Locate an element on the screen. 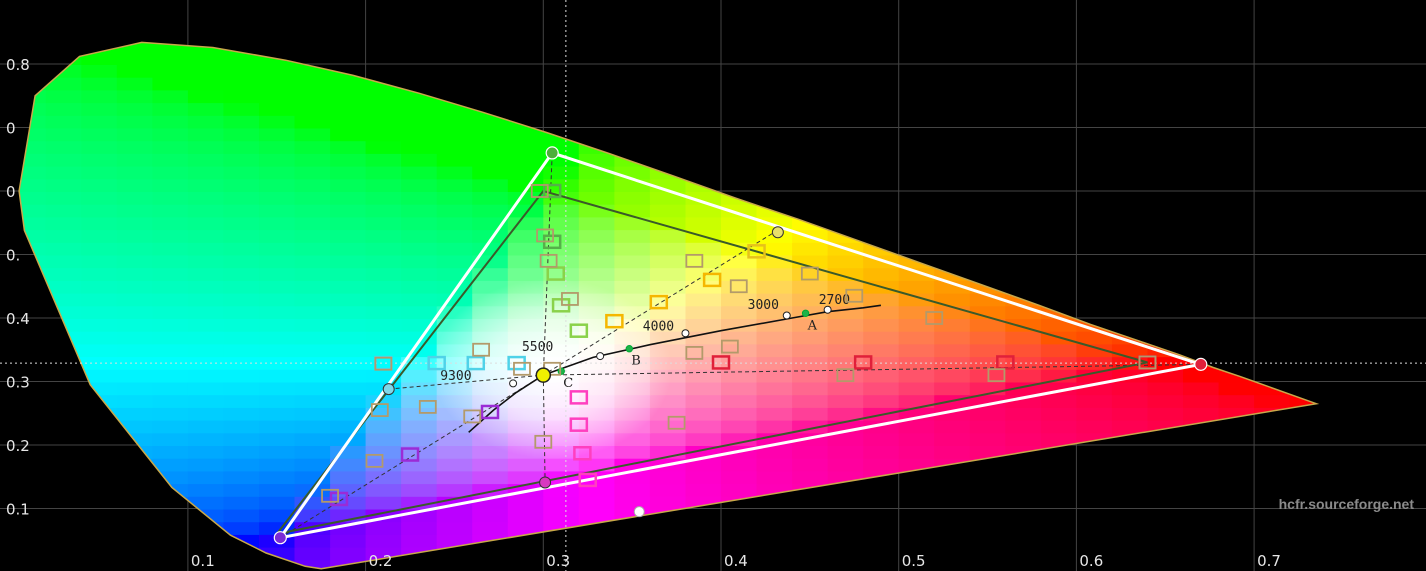 This screenshot has height=571, width=1426. illuminant-label: B is located at coordinates (636, 361).